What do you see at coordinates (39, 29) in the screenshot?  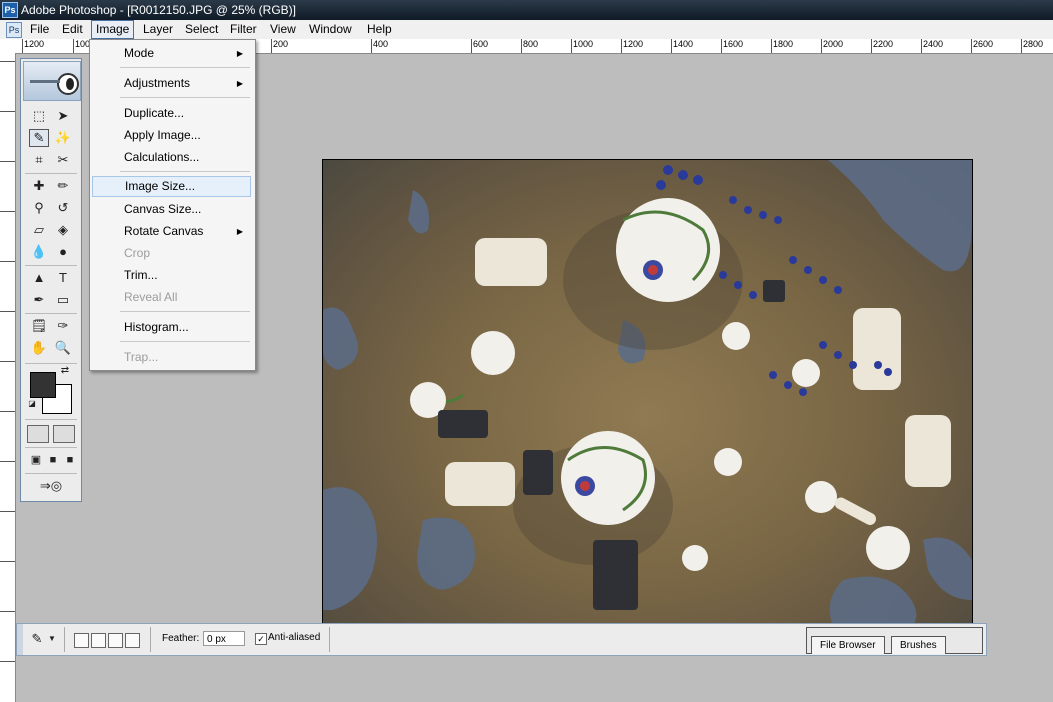 I see `menu-file: File` at bounding box center [39, 29].